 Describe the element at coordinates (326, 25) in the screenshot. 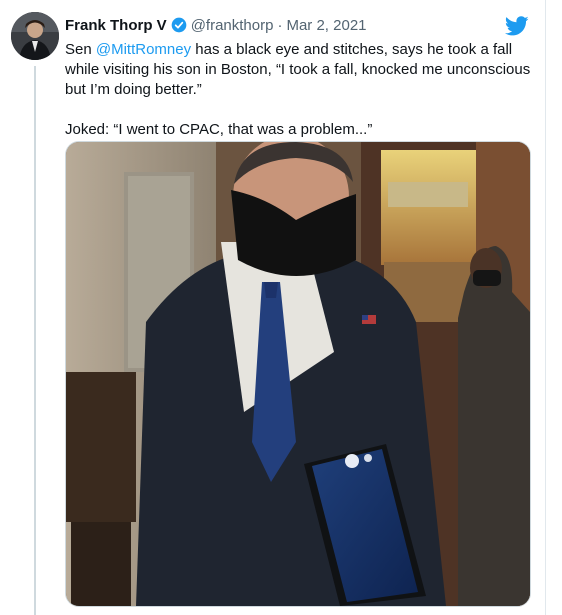

I see `tweet-date: Mar 2, 2021` at that location.